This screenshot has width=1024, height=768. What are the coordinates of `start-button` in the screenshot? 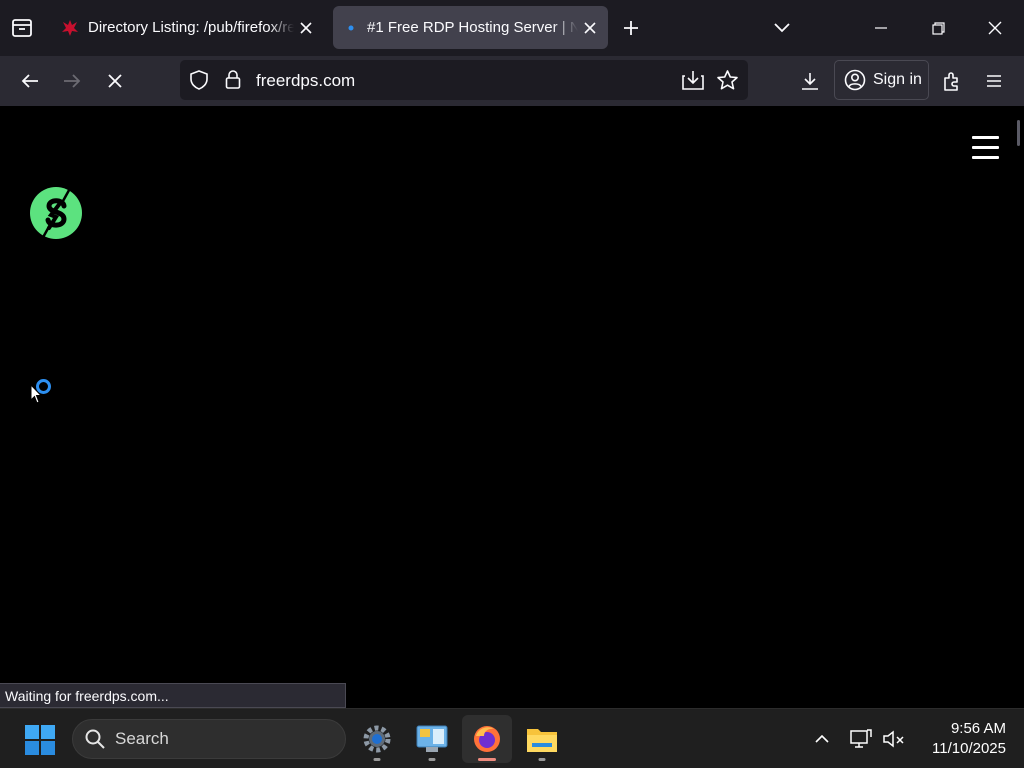 It's located at (40, 742).